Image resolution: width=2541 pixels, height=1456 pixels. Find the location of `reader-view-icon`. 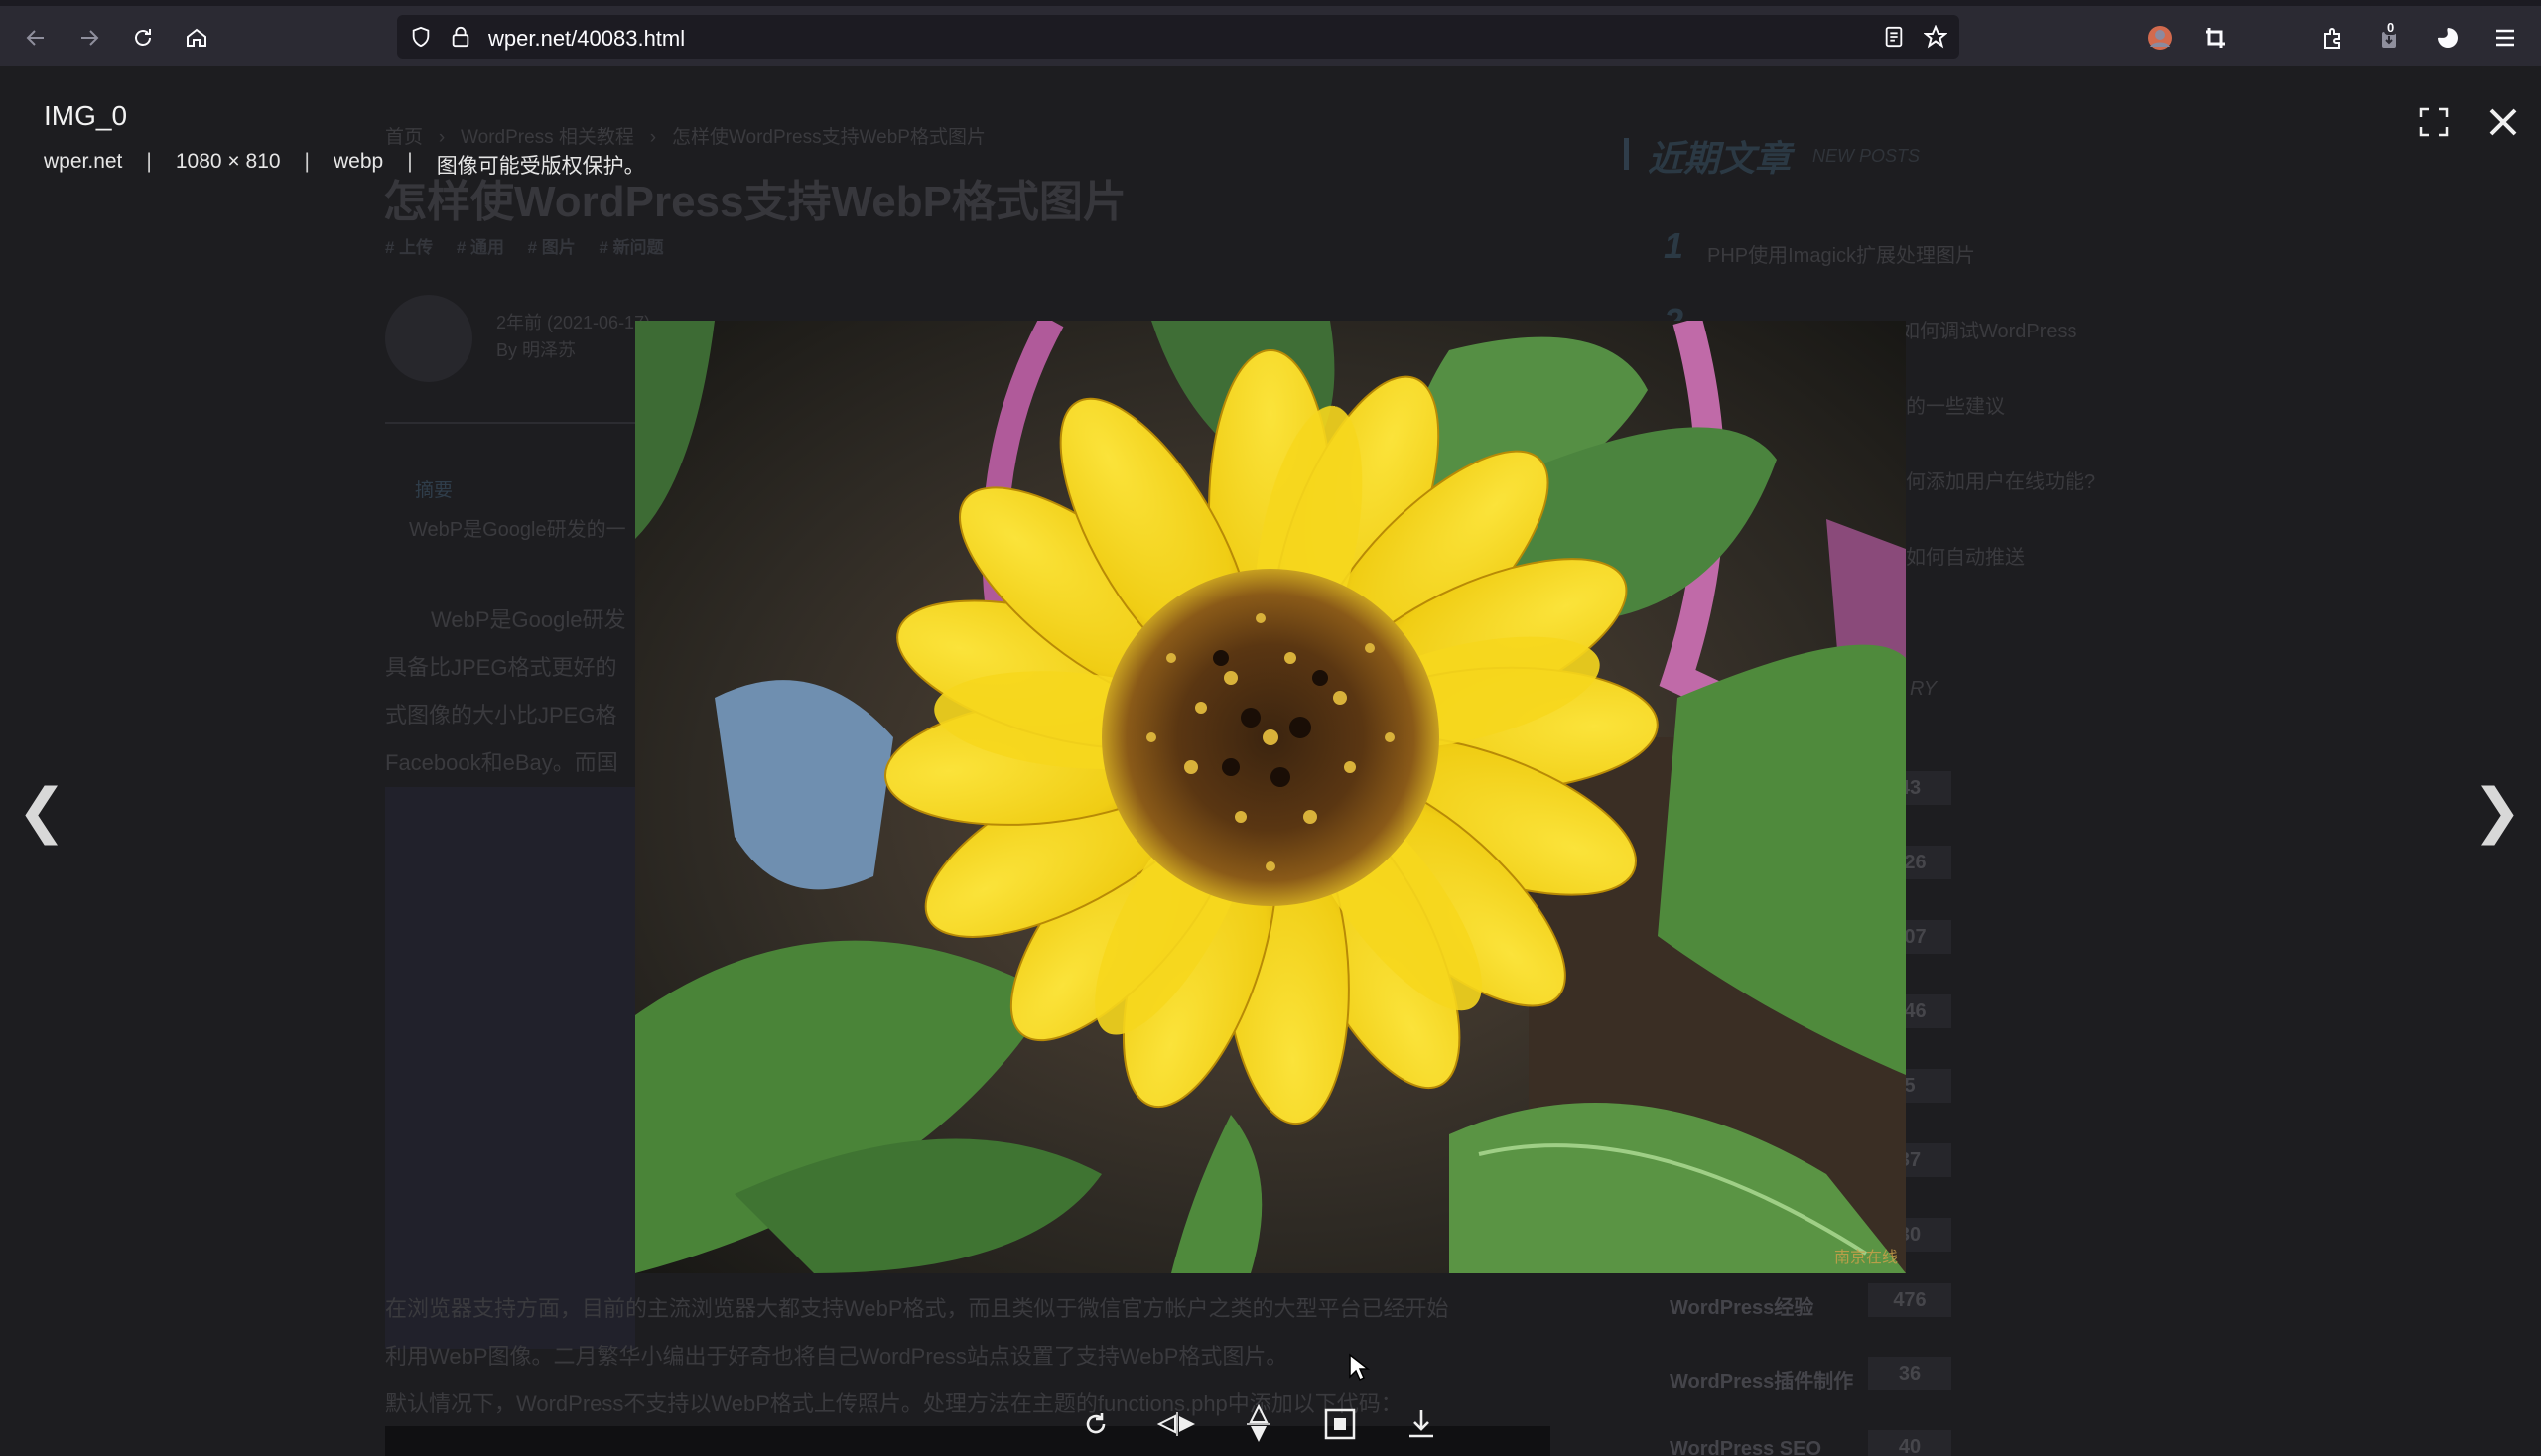

reader-view-icon is located at coordinates (1894, 37).